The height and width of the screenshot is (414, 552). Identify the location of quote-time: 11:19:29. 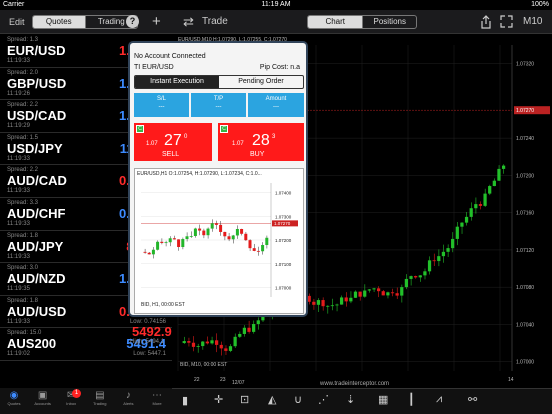
(18, 126).